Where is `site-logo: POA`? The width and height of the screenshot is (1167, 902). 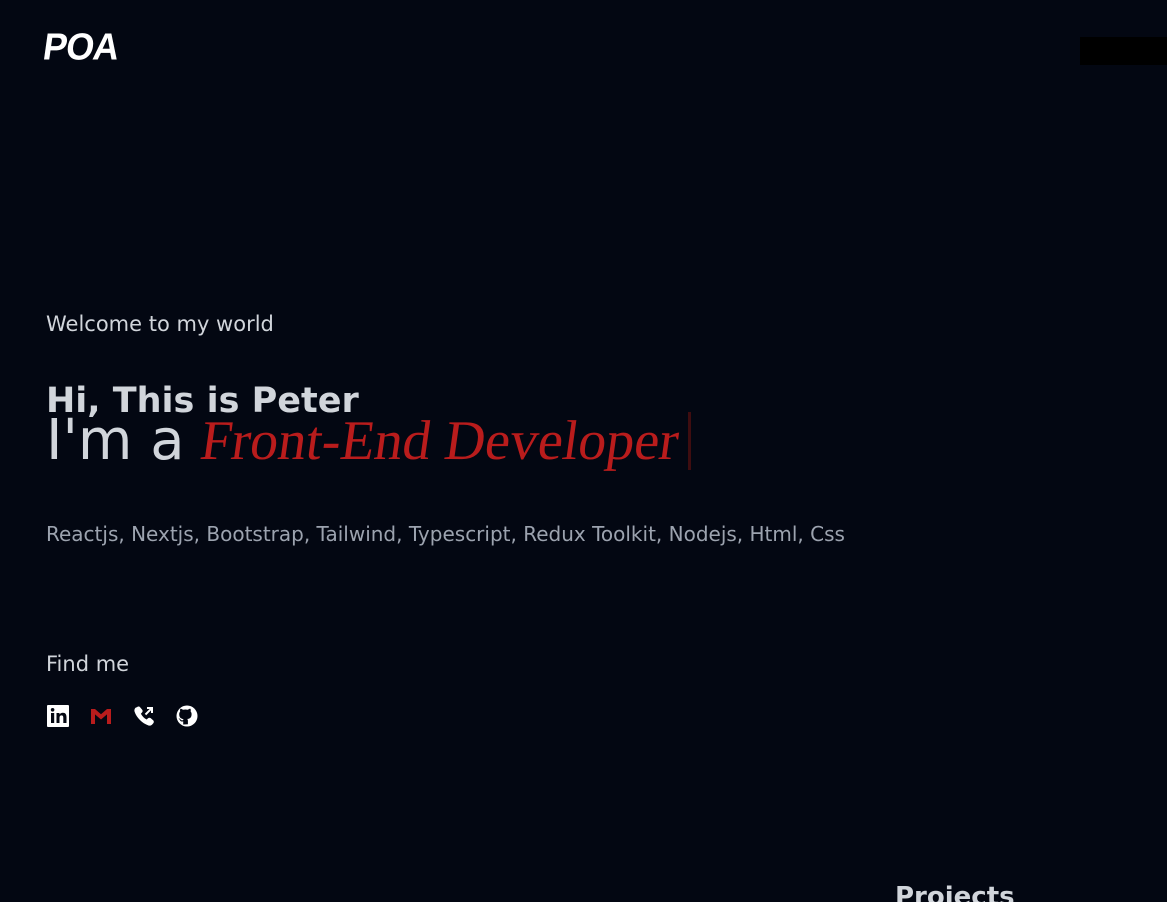
site-logo: POA is located at coordinates (80, 46).